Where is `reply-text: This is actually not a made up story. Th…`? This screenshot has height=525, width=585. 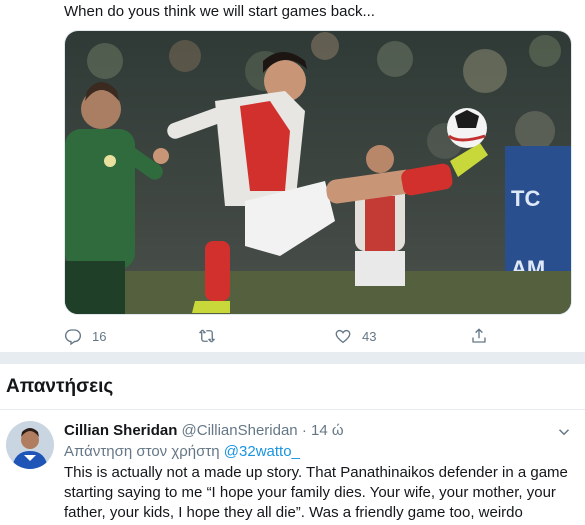
reply-text: This is actually not a made up story. Th… is located at coordinates (316, 492).